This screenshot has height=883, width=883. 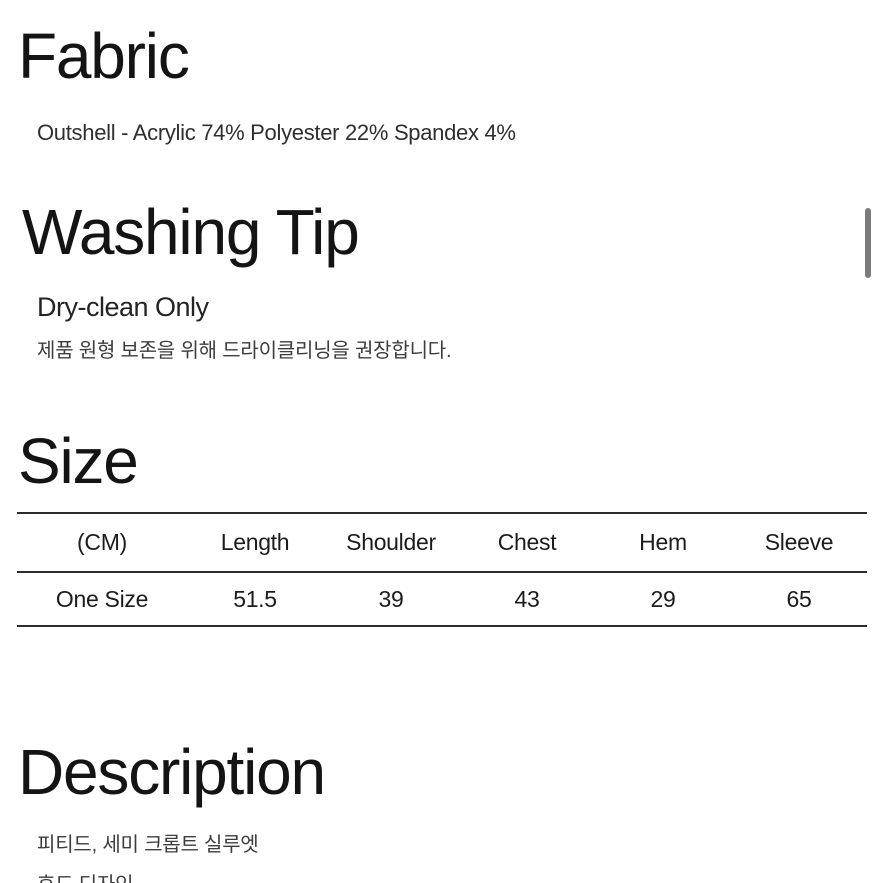 I want to click on description-line: 후드 디자인, so click(x=85, y=879).